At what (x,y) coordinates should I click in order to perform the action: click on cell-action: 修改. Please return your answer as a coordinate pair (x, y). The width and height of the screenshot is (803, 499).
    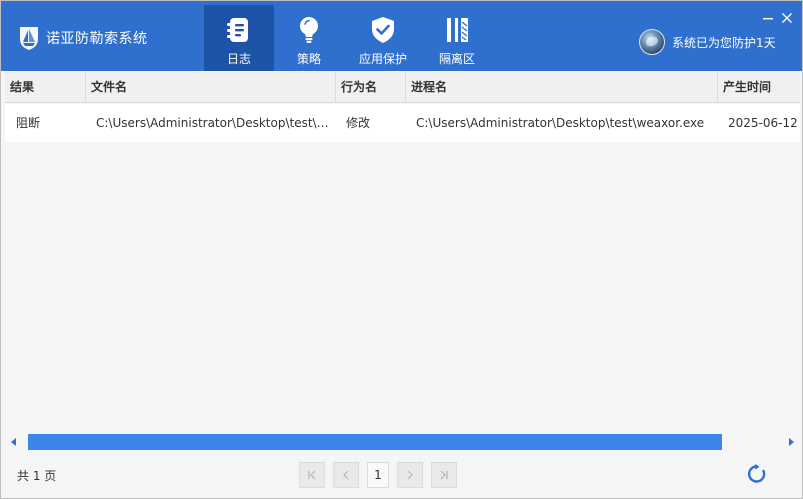
    Looking at the image, I should click on (358, 123).